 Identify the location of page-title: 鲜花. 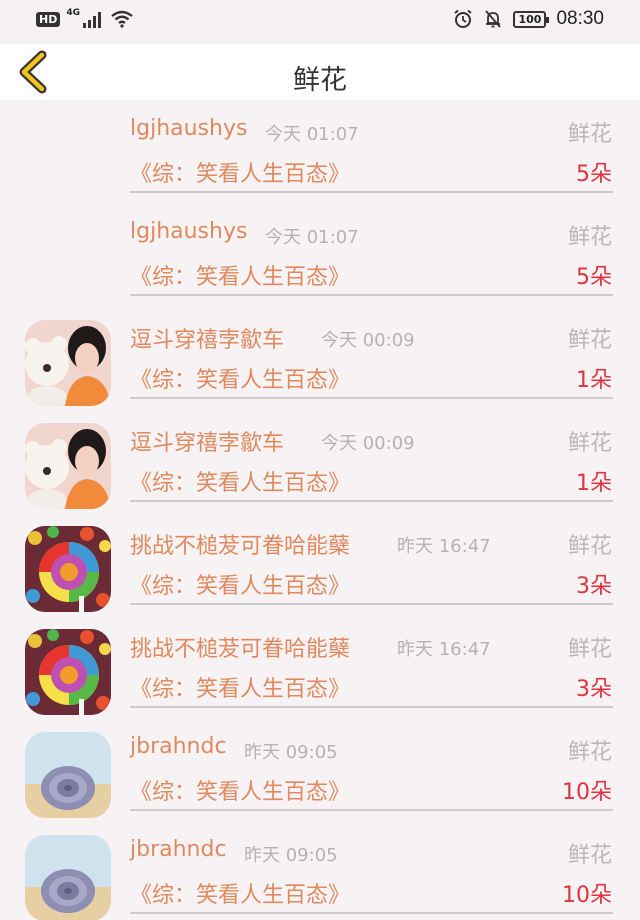
(320, 80).